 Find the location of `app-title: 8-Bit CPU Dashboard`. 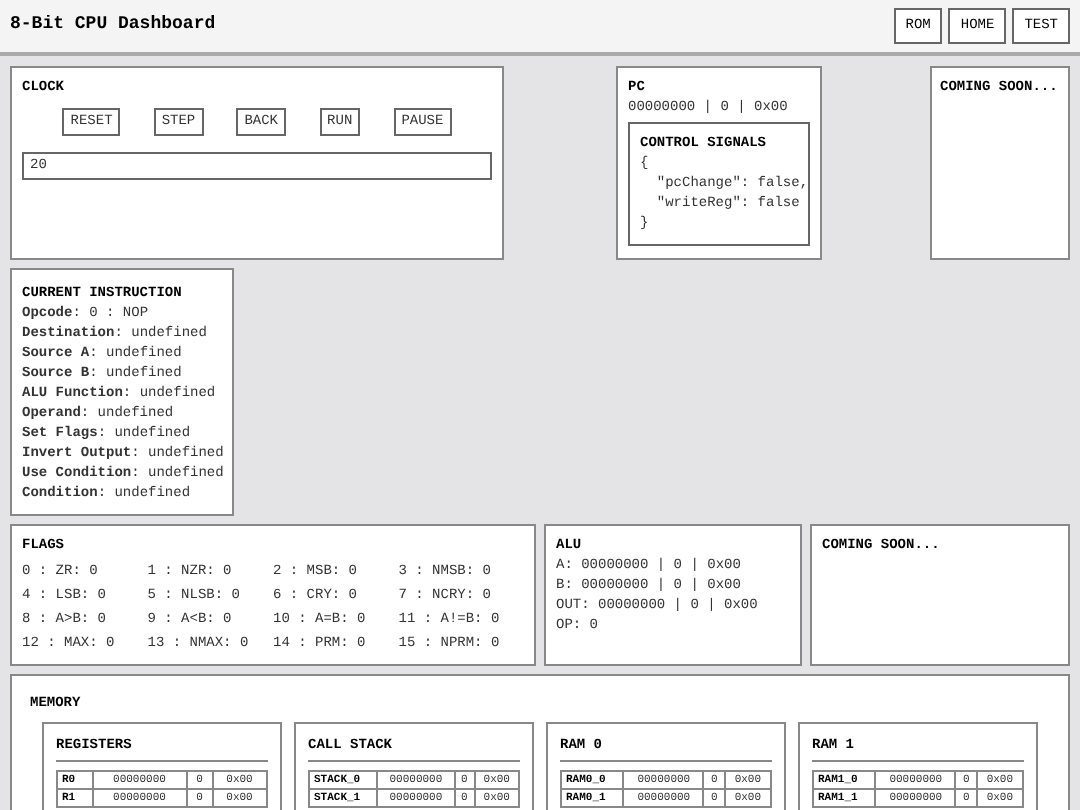

app-title: 8-Bit CPU Dashboard is located at coordinates (113, 25).